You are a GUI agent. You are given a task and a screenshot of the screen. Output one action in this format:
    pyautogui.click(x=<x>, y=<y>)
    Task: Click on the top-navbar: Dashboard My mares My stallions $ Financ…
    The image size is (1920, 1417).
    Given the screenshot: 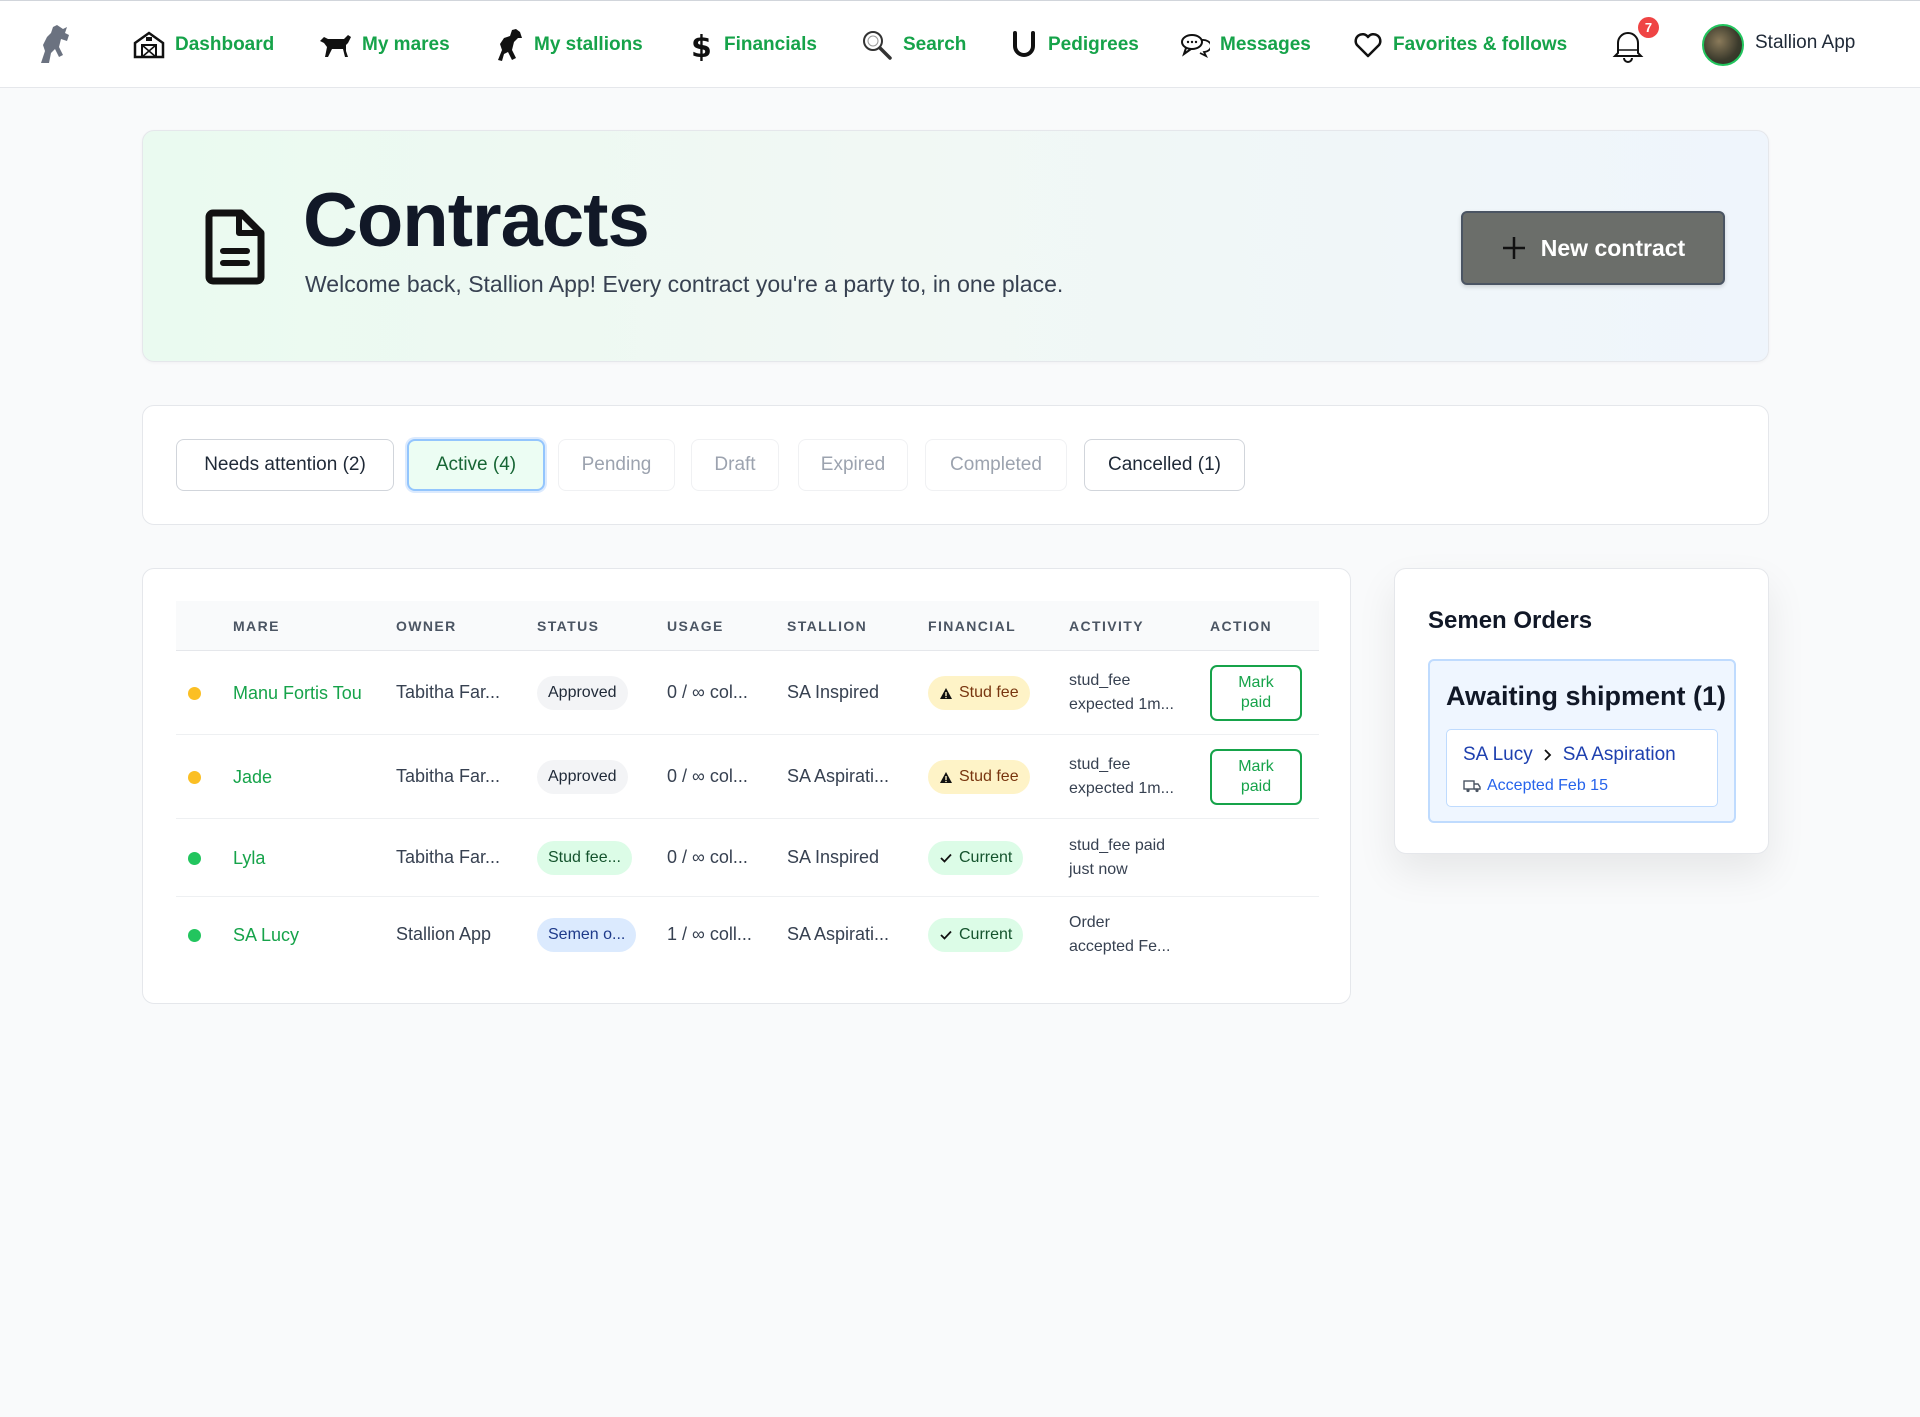 What is the action you would take?
    pyautogui.click(x=960, y=44)
    